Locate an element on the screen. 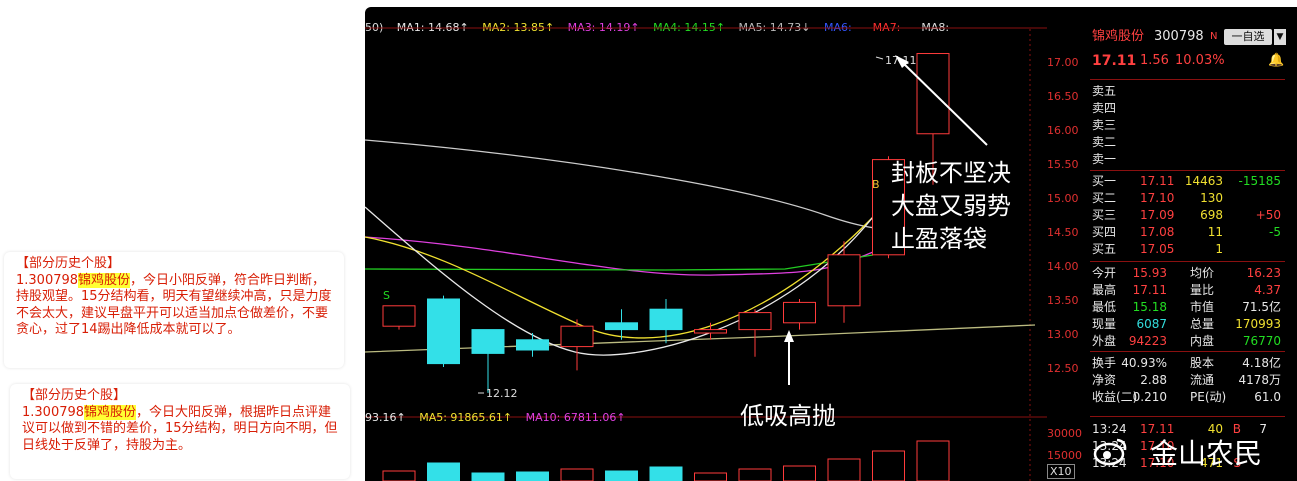 The image size is (1297, 481). vol-label: 93.16↑ is located at coordinates (385, 417).